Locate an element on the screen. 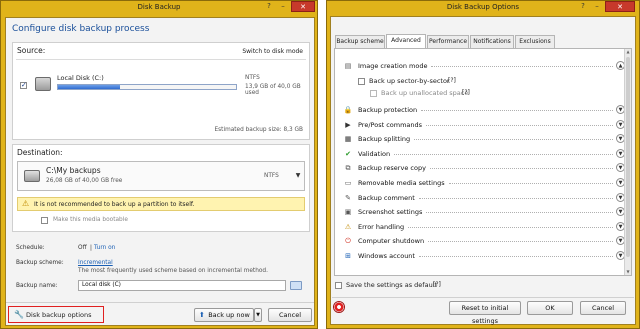  unallocated-help-link: [?] is located at coordinates (466, 92).